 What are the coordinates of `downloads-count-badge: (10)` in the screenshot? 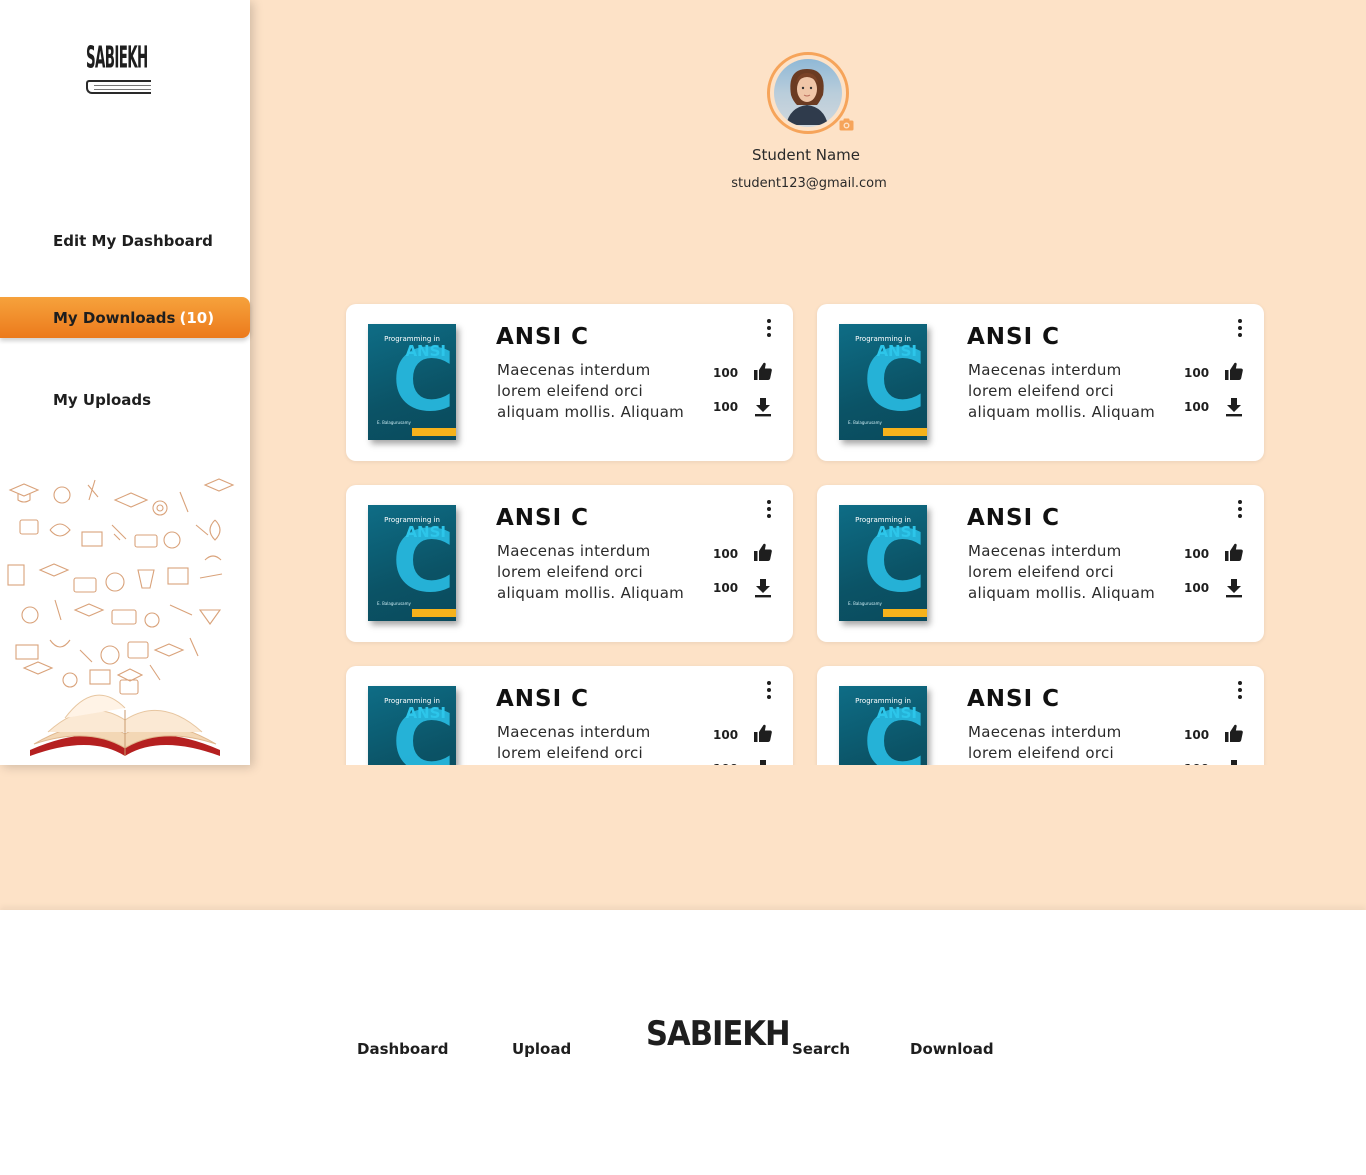 It's located at (197, 317).